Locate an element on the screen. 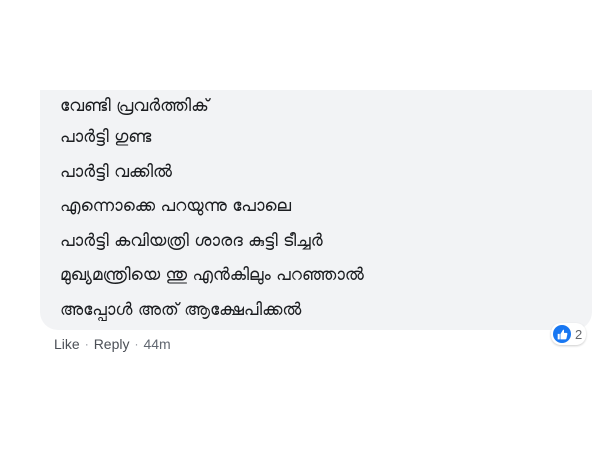 The image size is (600, 450). comment-line: വേണ്ടി പ്രവർത്തിക് is located at coordinates (134, 106).